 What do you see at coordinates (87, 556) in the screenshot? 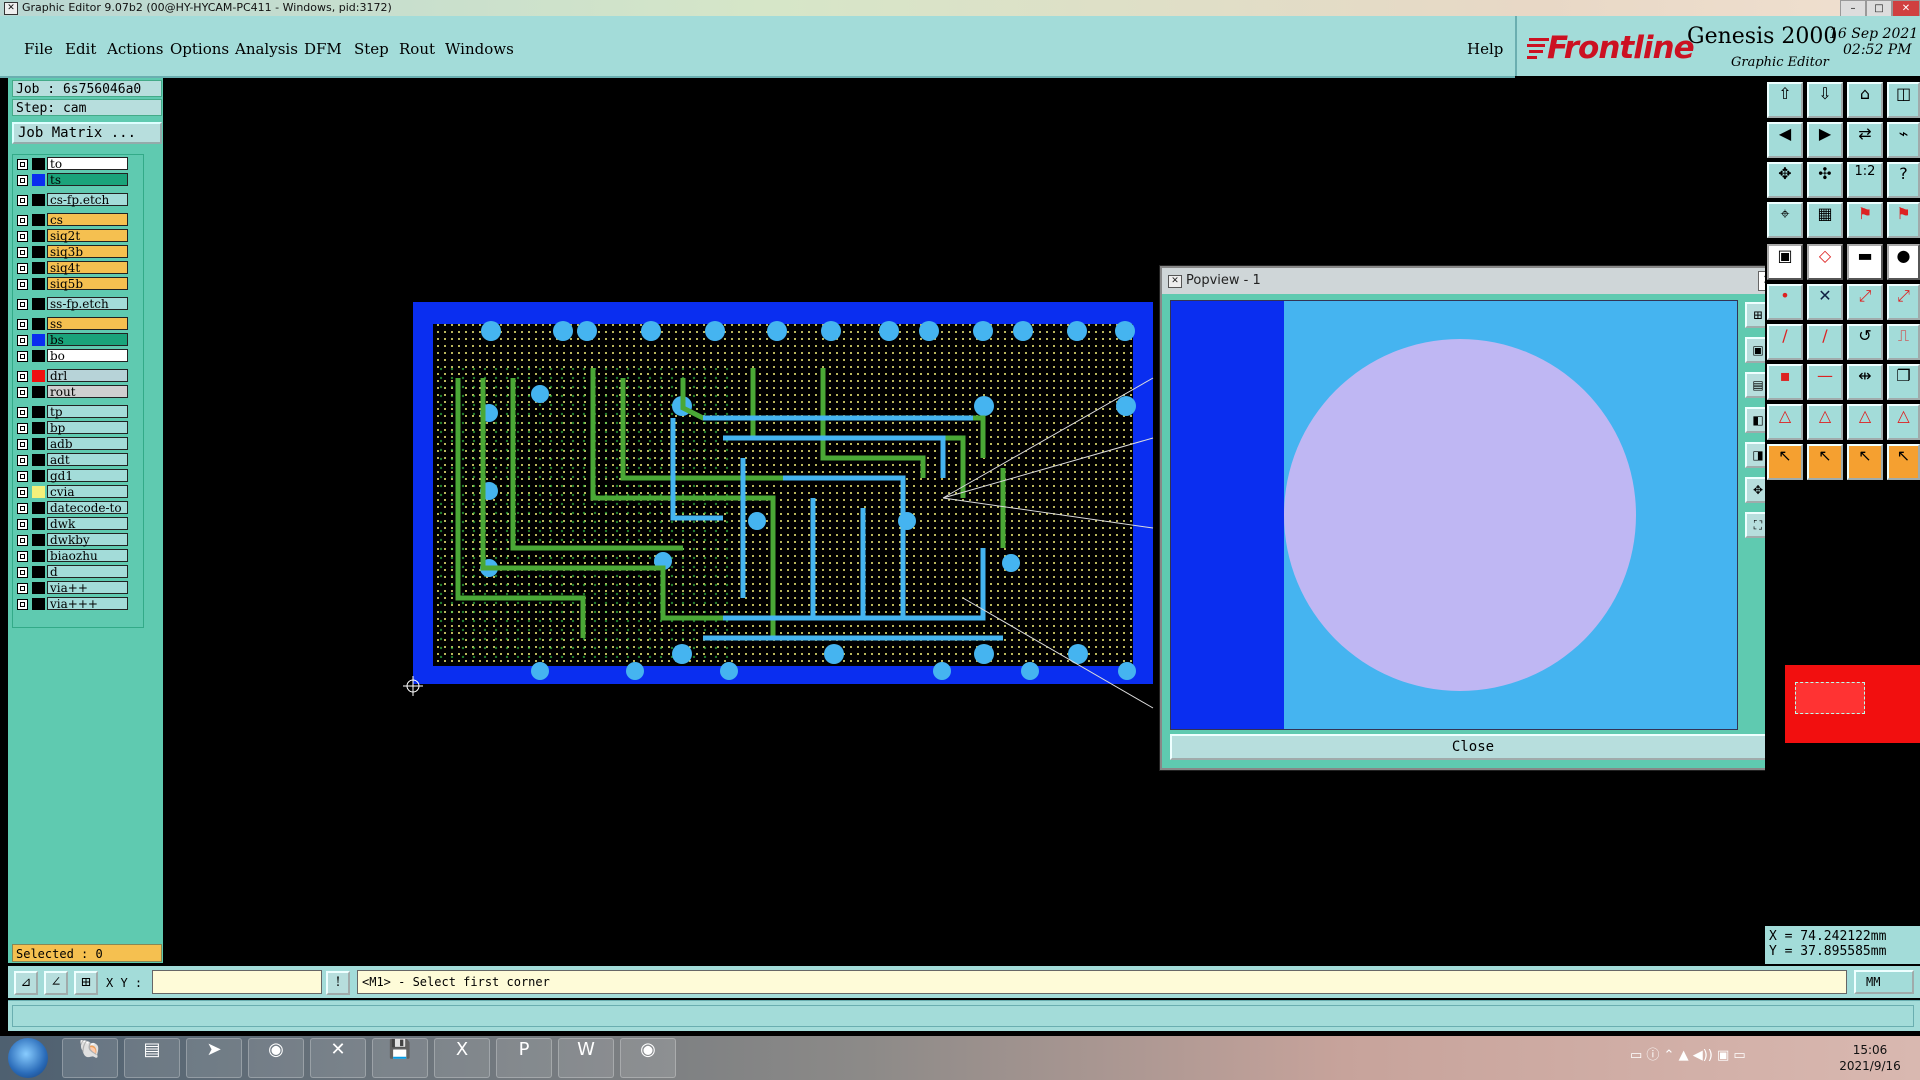
I see `layer-name: biaozhu` at bounding box center [87, 556].